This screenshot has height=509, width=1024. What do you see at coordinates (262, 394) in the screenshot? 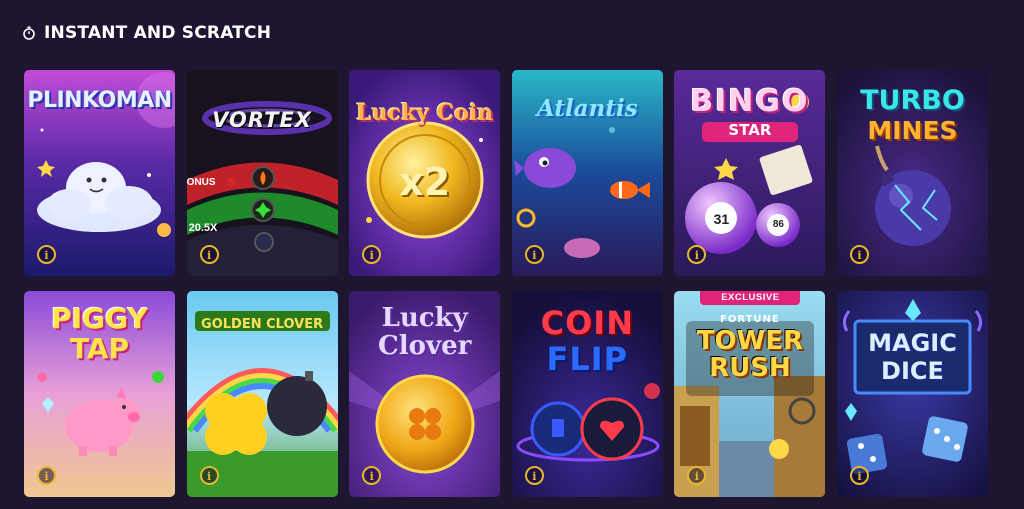
I see `game-card-golden-clover: GOLDEN CLOVER i` at bounding box center [262, 394].